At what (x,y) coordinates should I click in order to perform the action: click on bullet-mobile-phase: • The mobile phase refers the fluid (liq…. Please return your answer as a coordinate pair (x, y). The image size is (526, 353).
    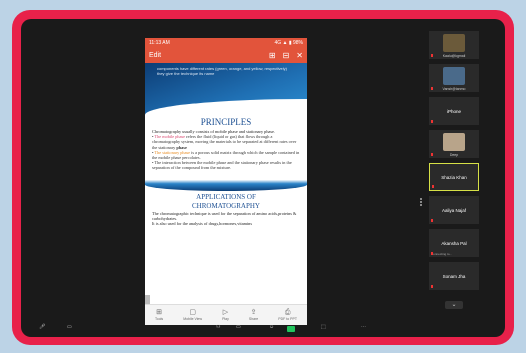
    Looking at the image, I should click on (224, 142).